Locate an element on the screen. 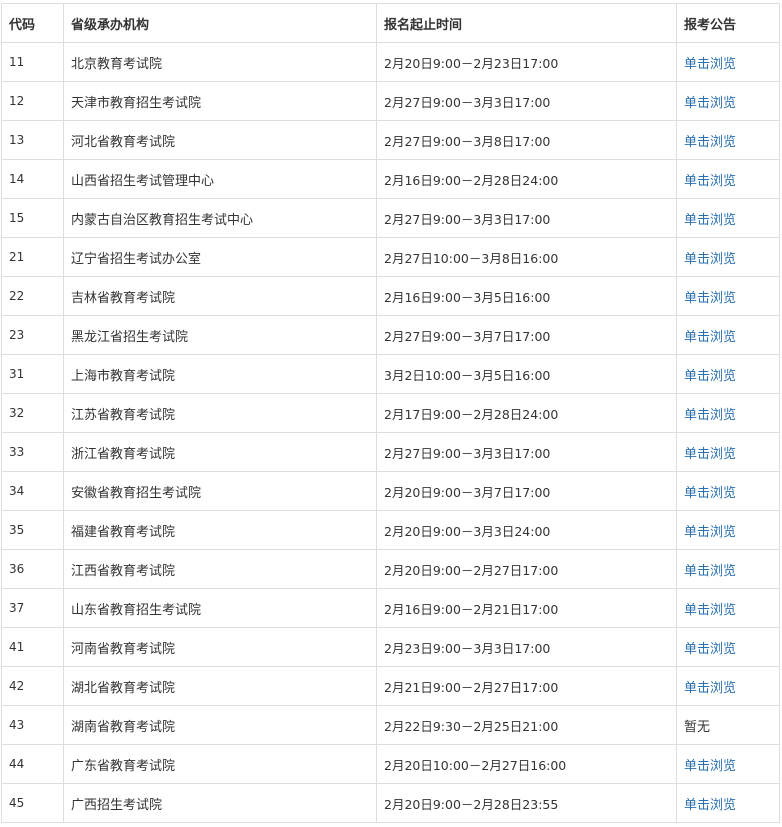  header-time: 报名起止时间 is located at coordinates (526, 23).